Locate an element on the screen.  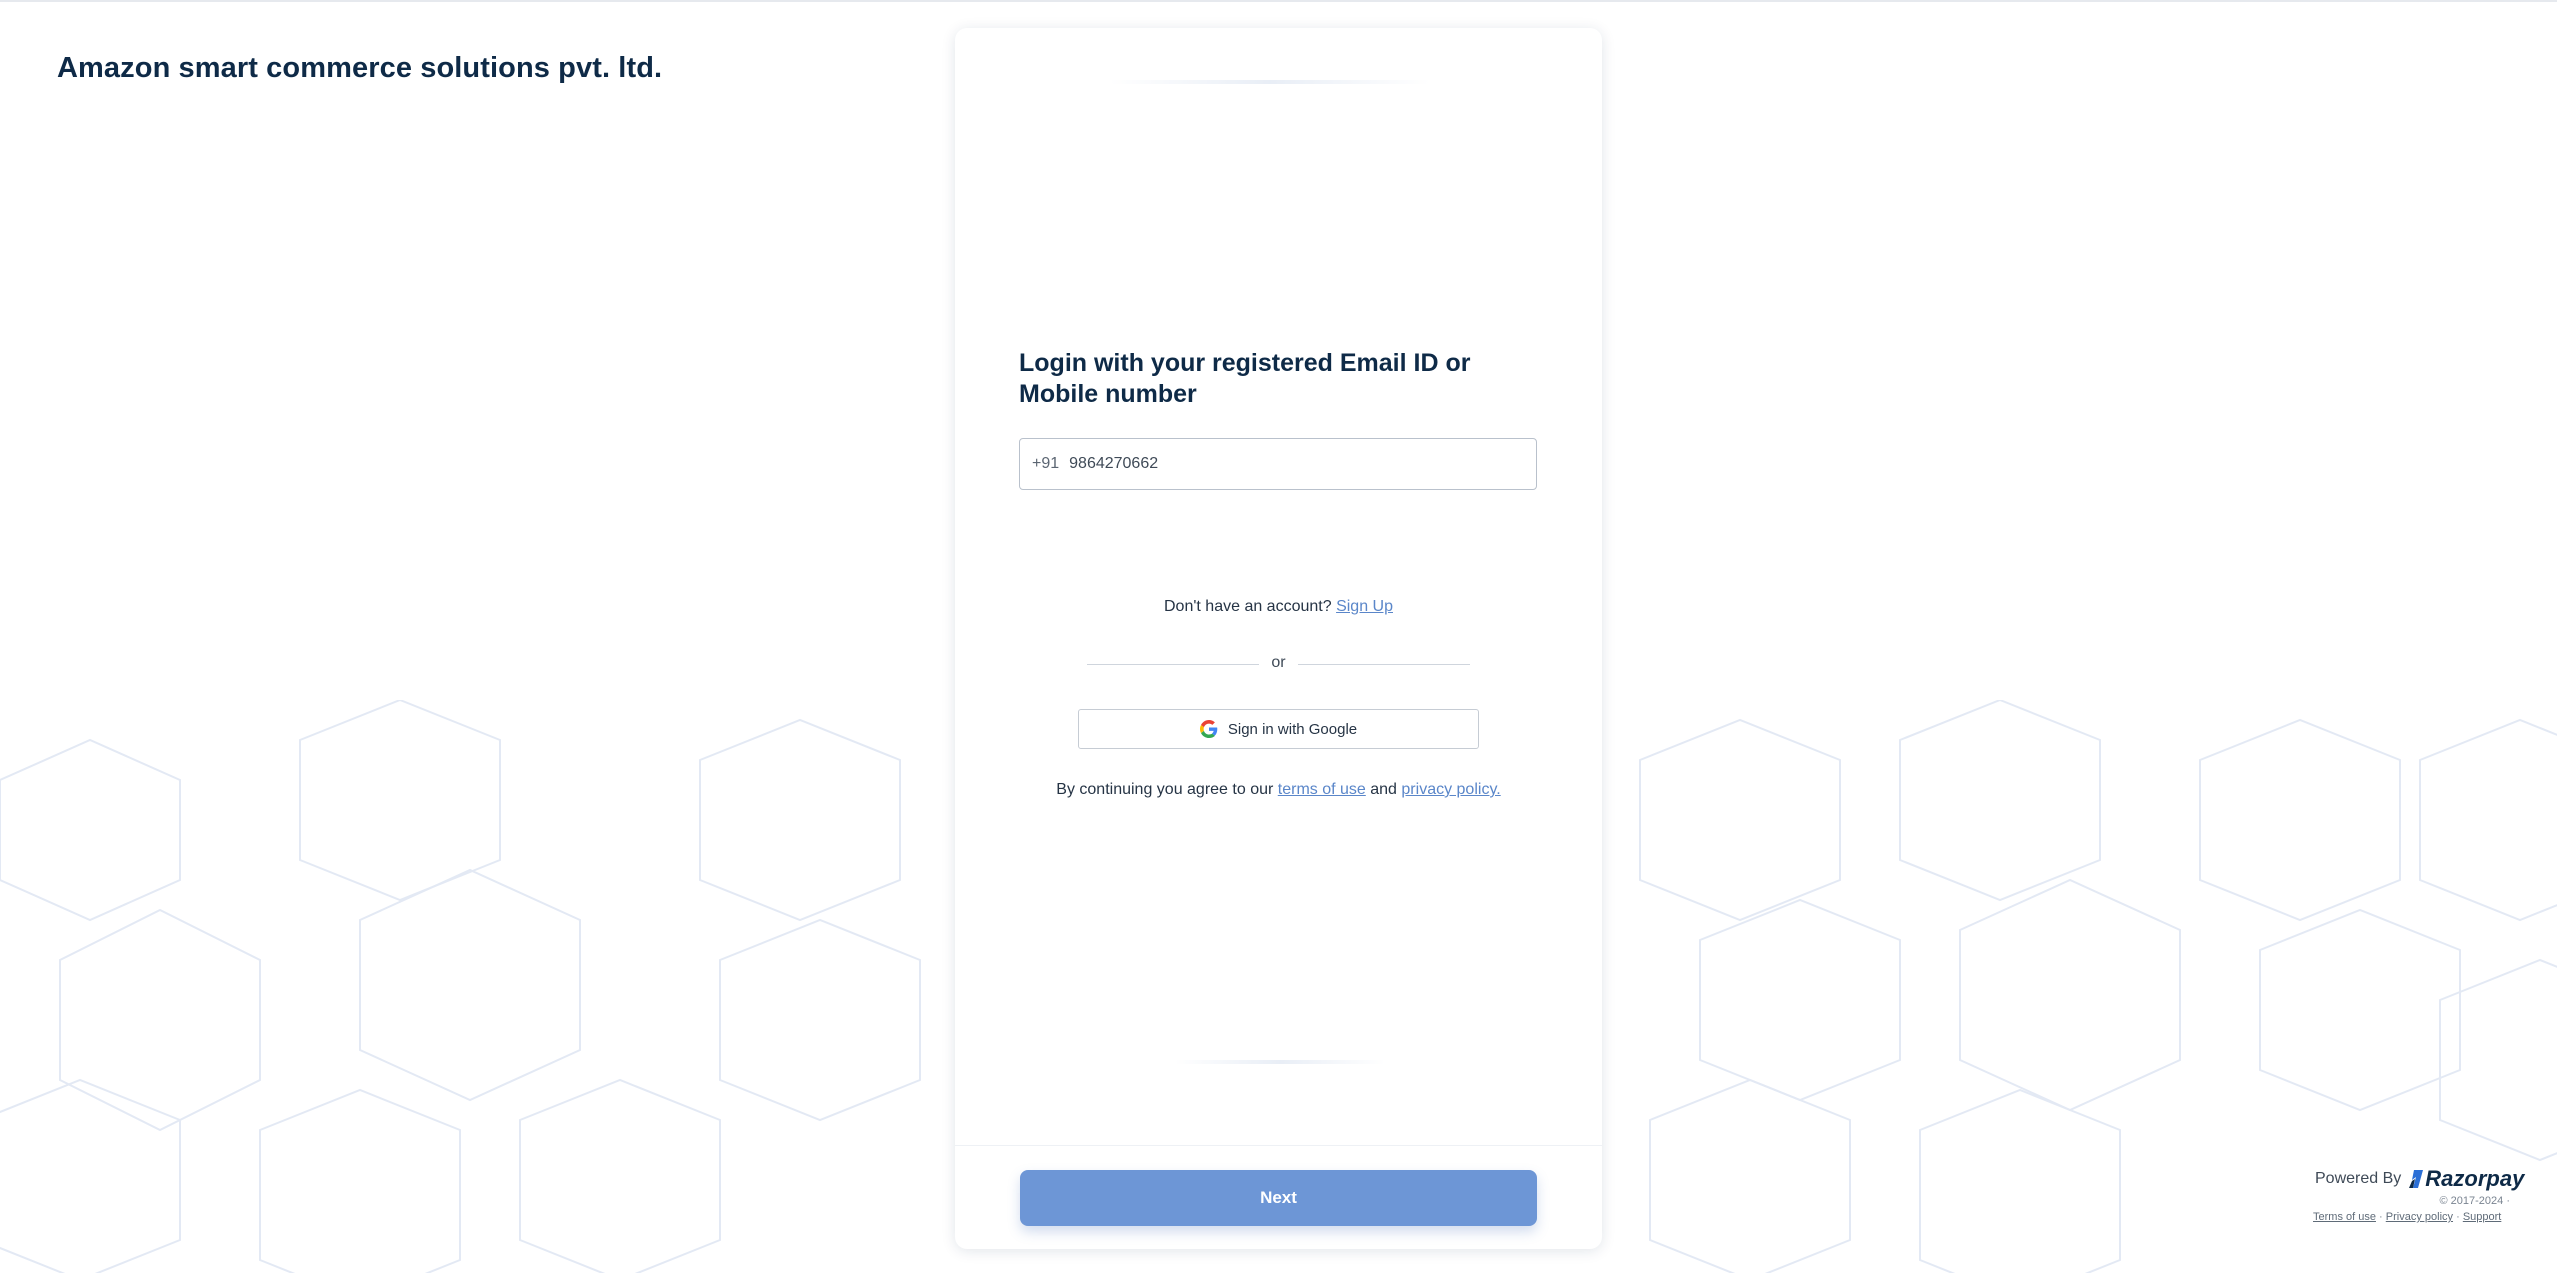
privacy-link: privacy policy. is located at coordinates (1450, 789).